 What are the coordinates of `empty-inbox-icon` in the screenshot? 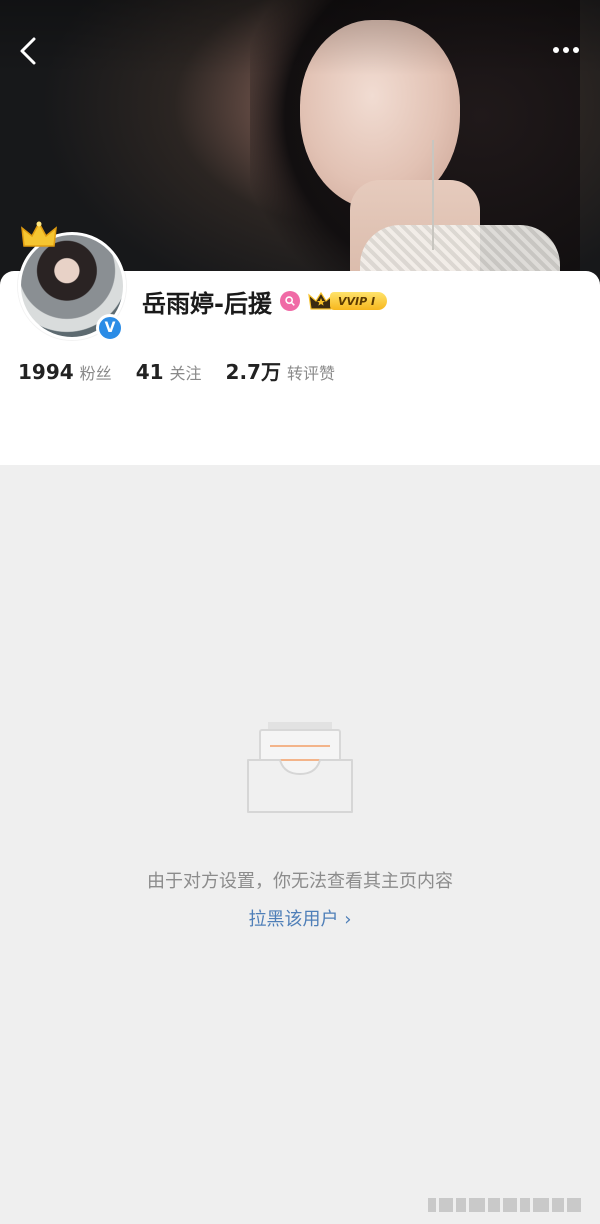 It's located at (300, 767).